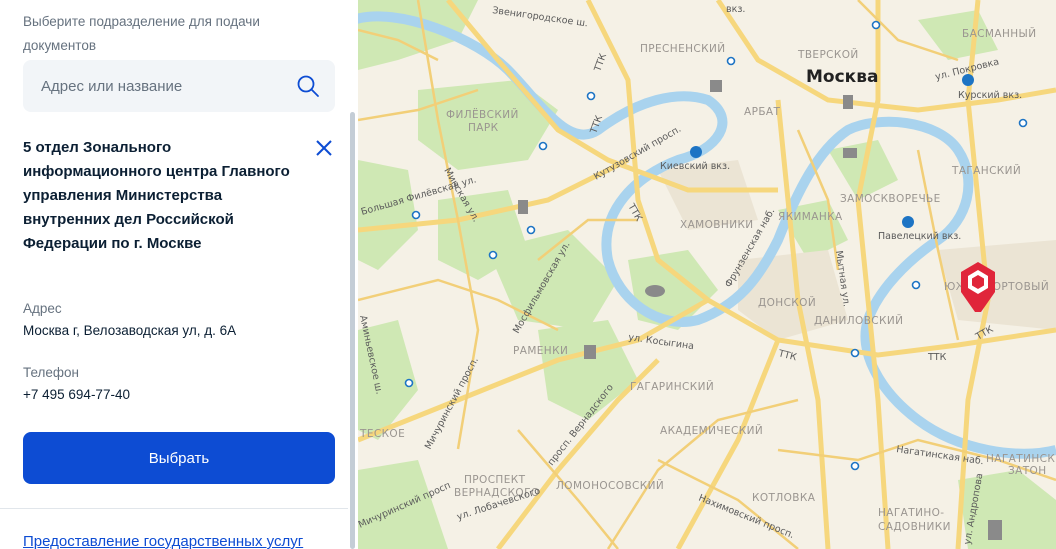 This screenshot has width=1056, height=549. What do you see at coordinates (986, 170) in the screenshot?
I see `district-label: ТАГАНСКИЙ` at bounding box center [986, 170].